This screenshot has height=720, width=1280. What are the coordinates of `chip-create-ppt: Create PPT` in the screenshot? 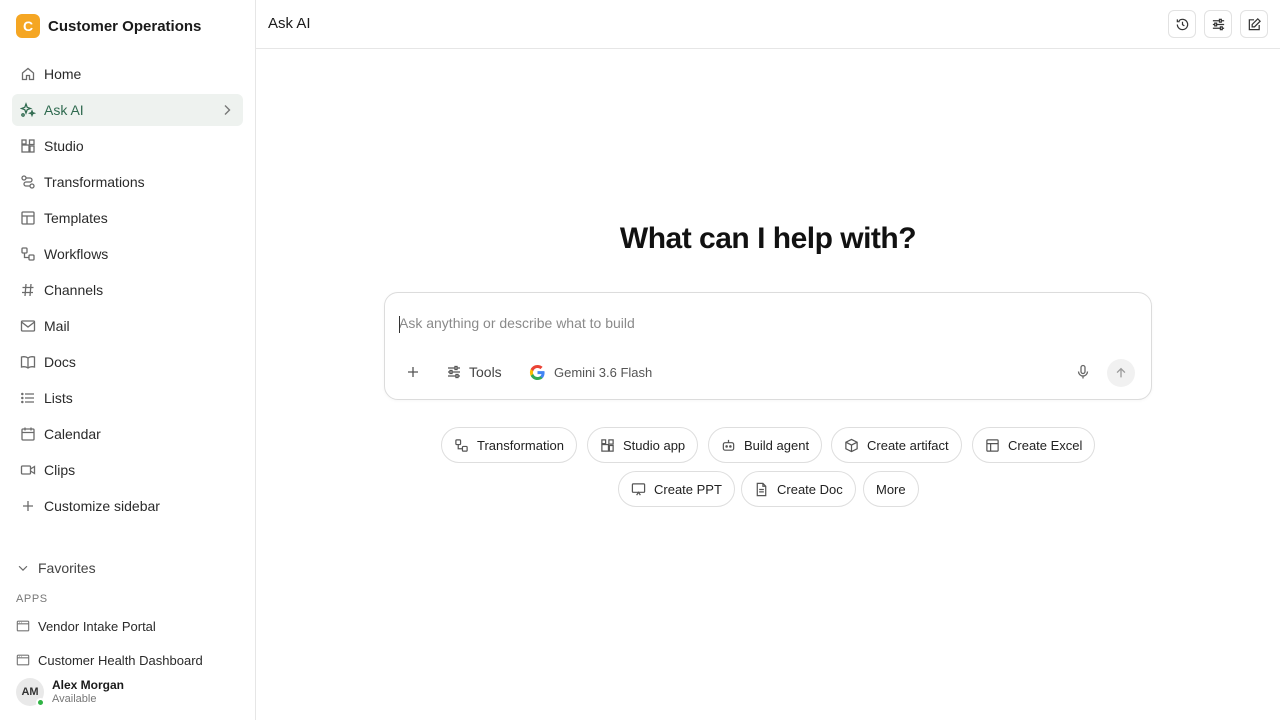 It's located at (676, 489).